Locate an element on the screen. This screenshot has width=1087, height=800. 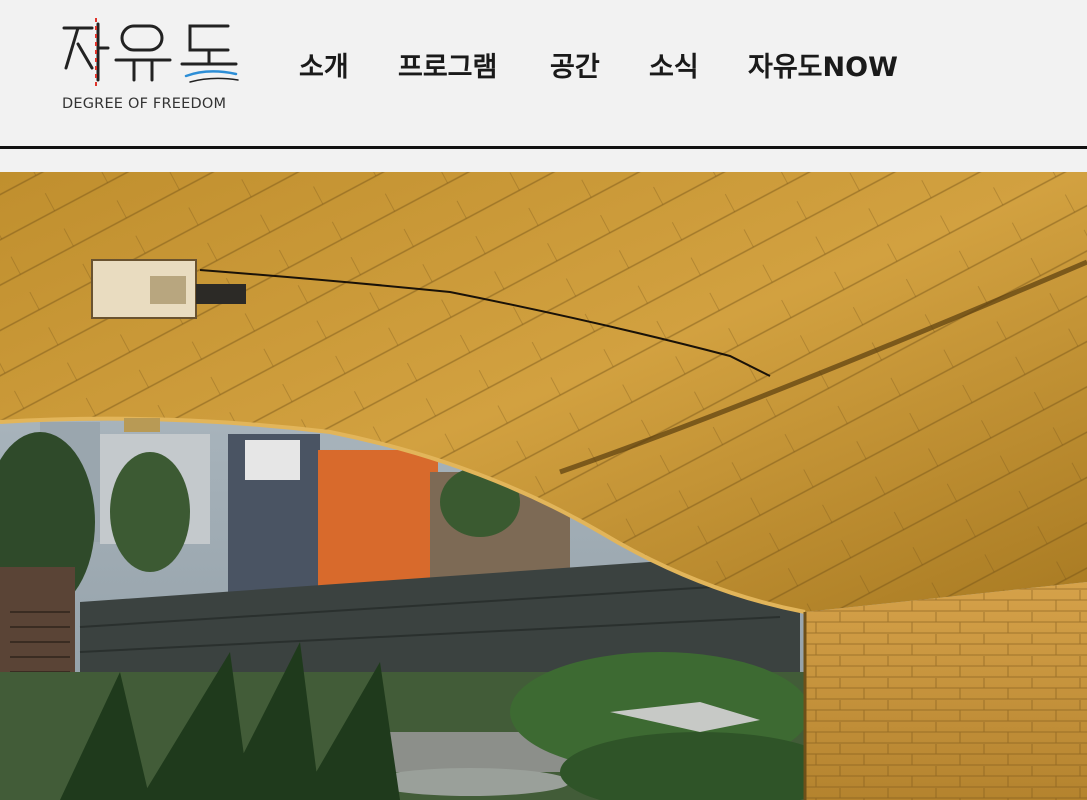
nav-item-programs: 프로그램 is located at coordinates (447, 68).